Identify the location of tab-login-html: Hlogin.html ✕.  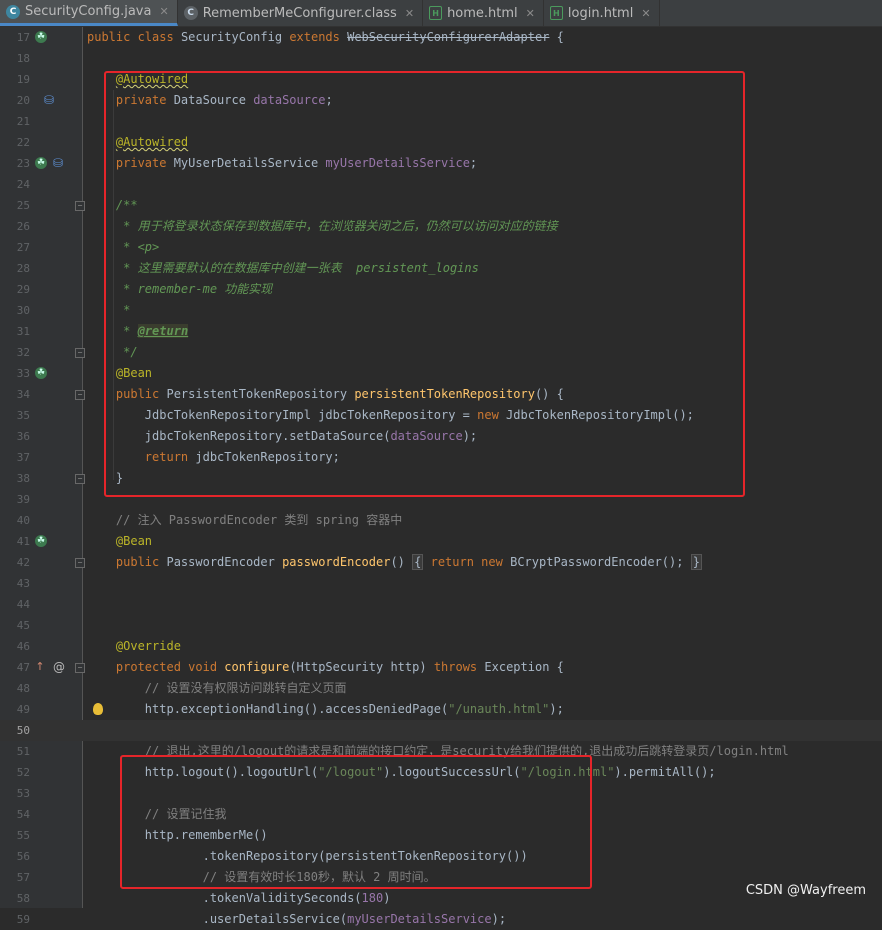
(602, 13).